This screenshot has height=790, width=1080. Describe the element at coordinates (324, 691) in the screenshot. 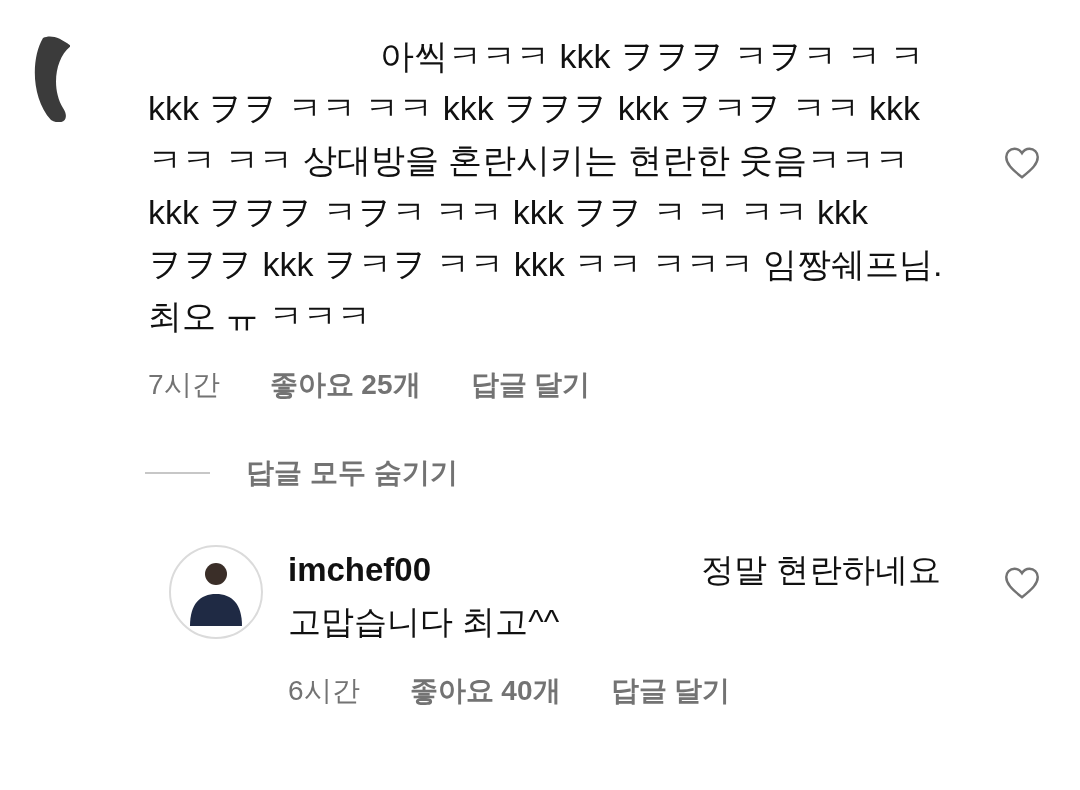

I see `comment-time: 6시간` at that location.